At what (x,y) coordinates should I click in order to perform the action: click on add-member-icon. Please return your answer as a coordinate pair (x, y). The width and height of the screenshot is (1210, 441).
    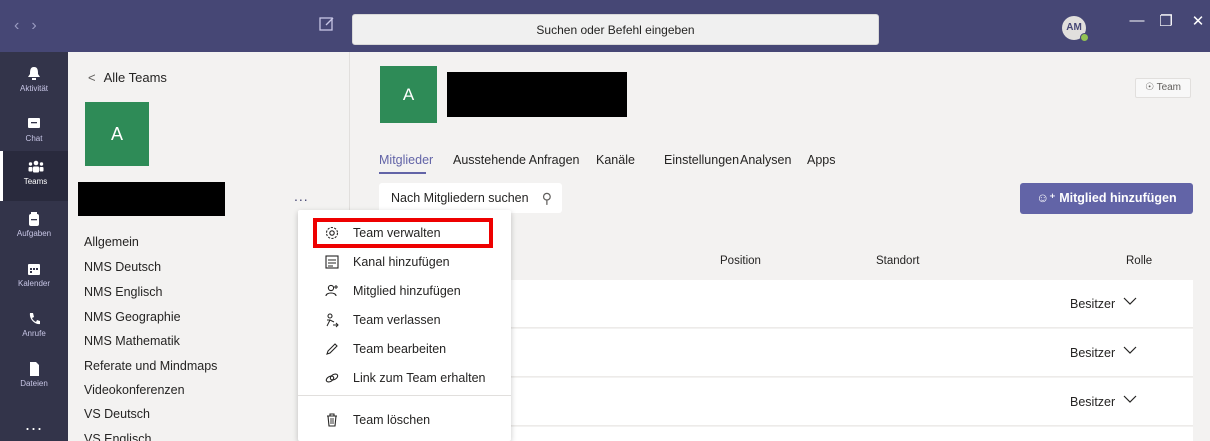
    Looking at the image, I should click on (331, 290).